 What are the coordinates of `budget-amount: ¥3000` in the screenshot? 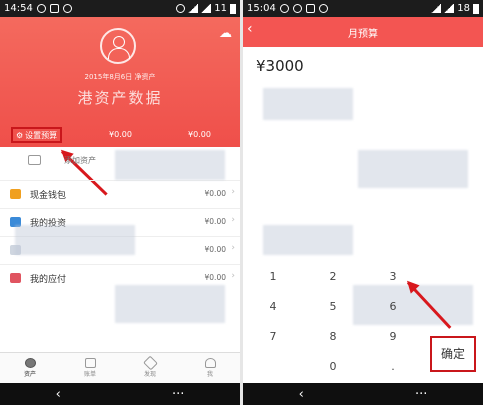 It's located at (280, 66).